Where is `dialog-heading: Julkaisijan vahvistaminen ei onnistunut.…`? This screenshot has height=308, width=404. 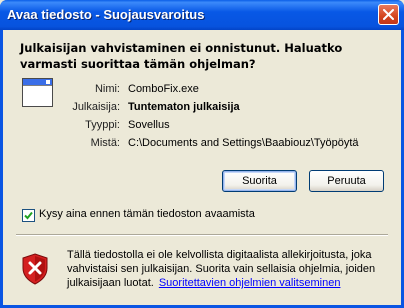
dialog-heading: Julkaisijan vahvistaminen ei onnistunut.… is located at coordinates (181, 56).